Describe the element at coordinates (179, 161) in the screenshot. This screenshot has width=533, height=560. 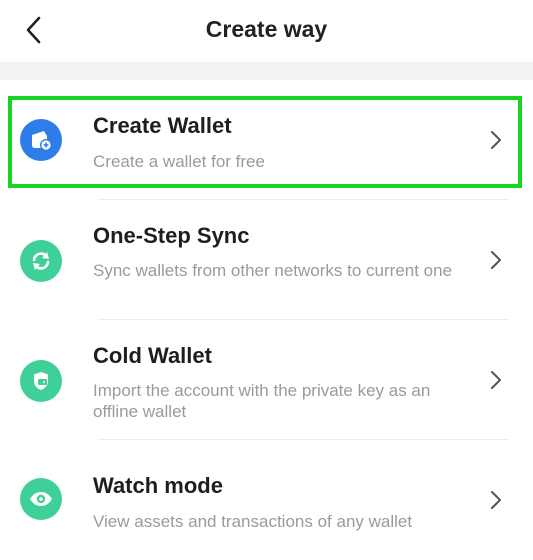
I see `item-description: Create a wallet for free` at that location.